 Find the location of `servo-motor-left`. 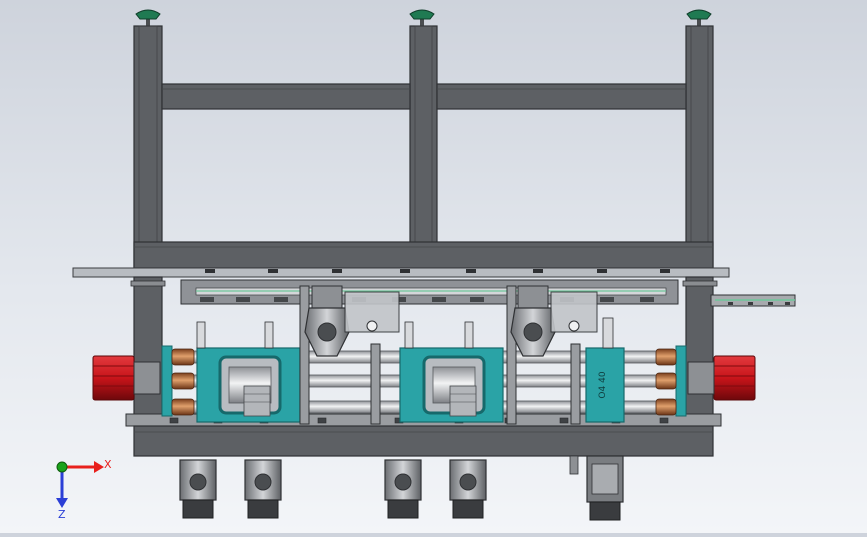

servo-motor-left is located at coordinates (126, 378).